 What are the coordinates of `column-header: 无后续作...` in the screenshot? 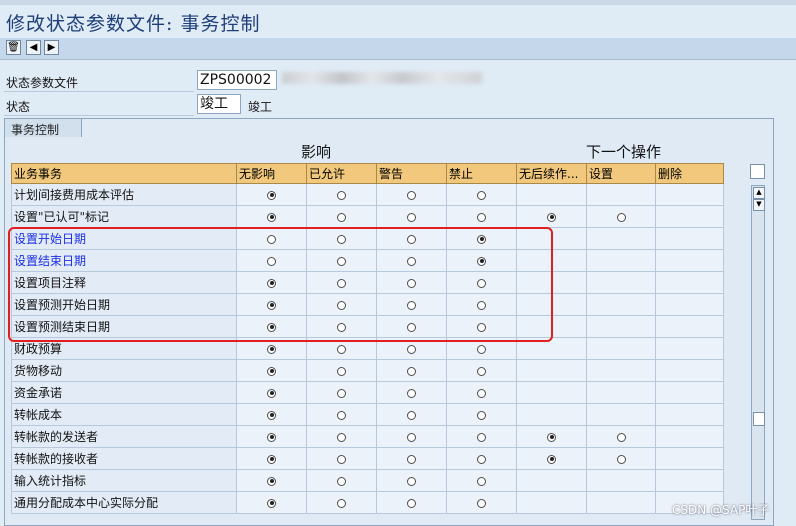 It's located at (551, 173).